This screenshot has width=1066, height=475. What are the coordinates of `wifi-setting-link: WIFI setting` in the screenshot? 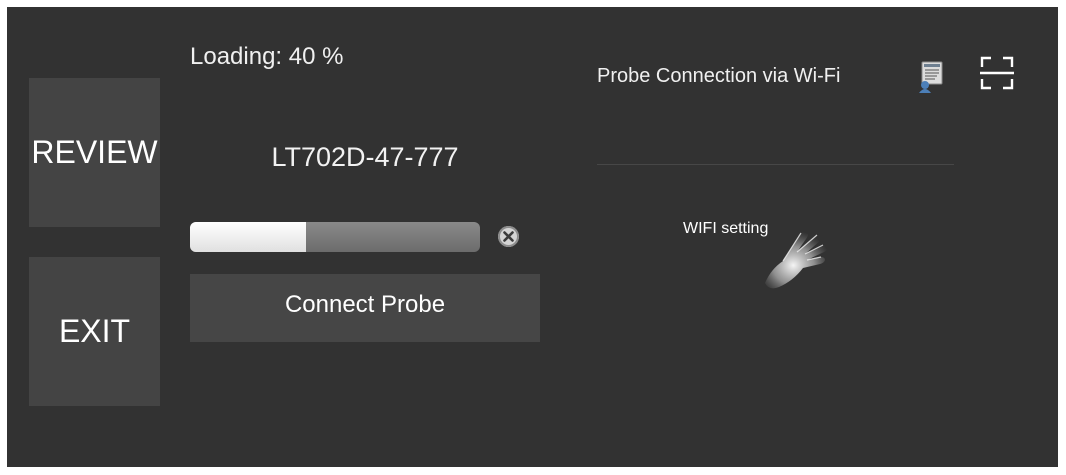 It's located at (725, 229).